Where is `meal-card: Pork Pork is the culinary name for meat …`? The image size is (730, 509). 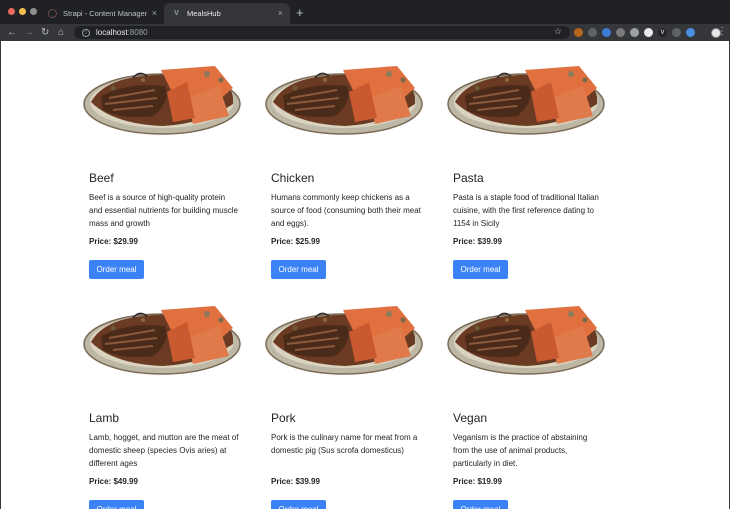 meal-card: Pork Pork is the culinary name for meat … is located at coordinates (354, 401).